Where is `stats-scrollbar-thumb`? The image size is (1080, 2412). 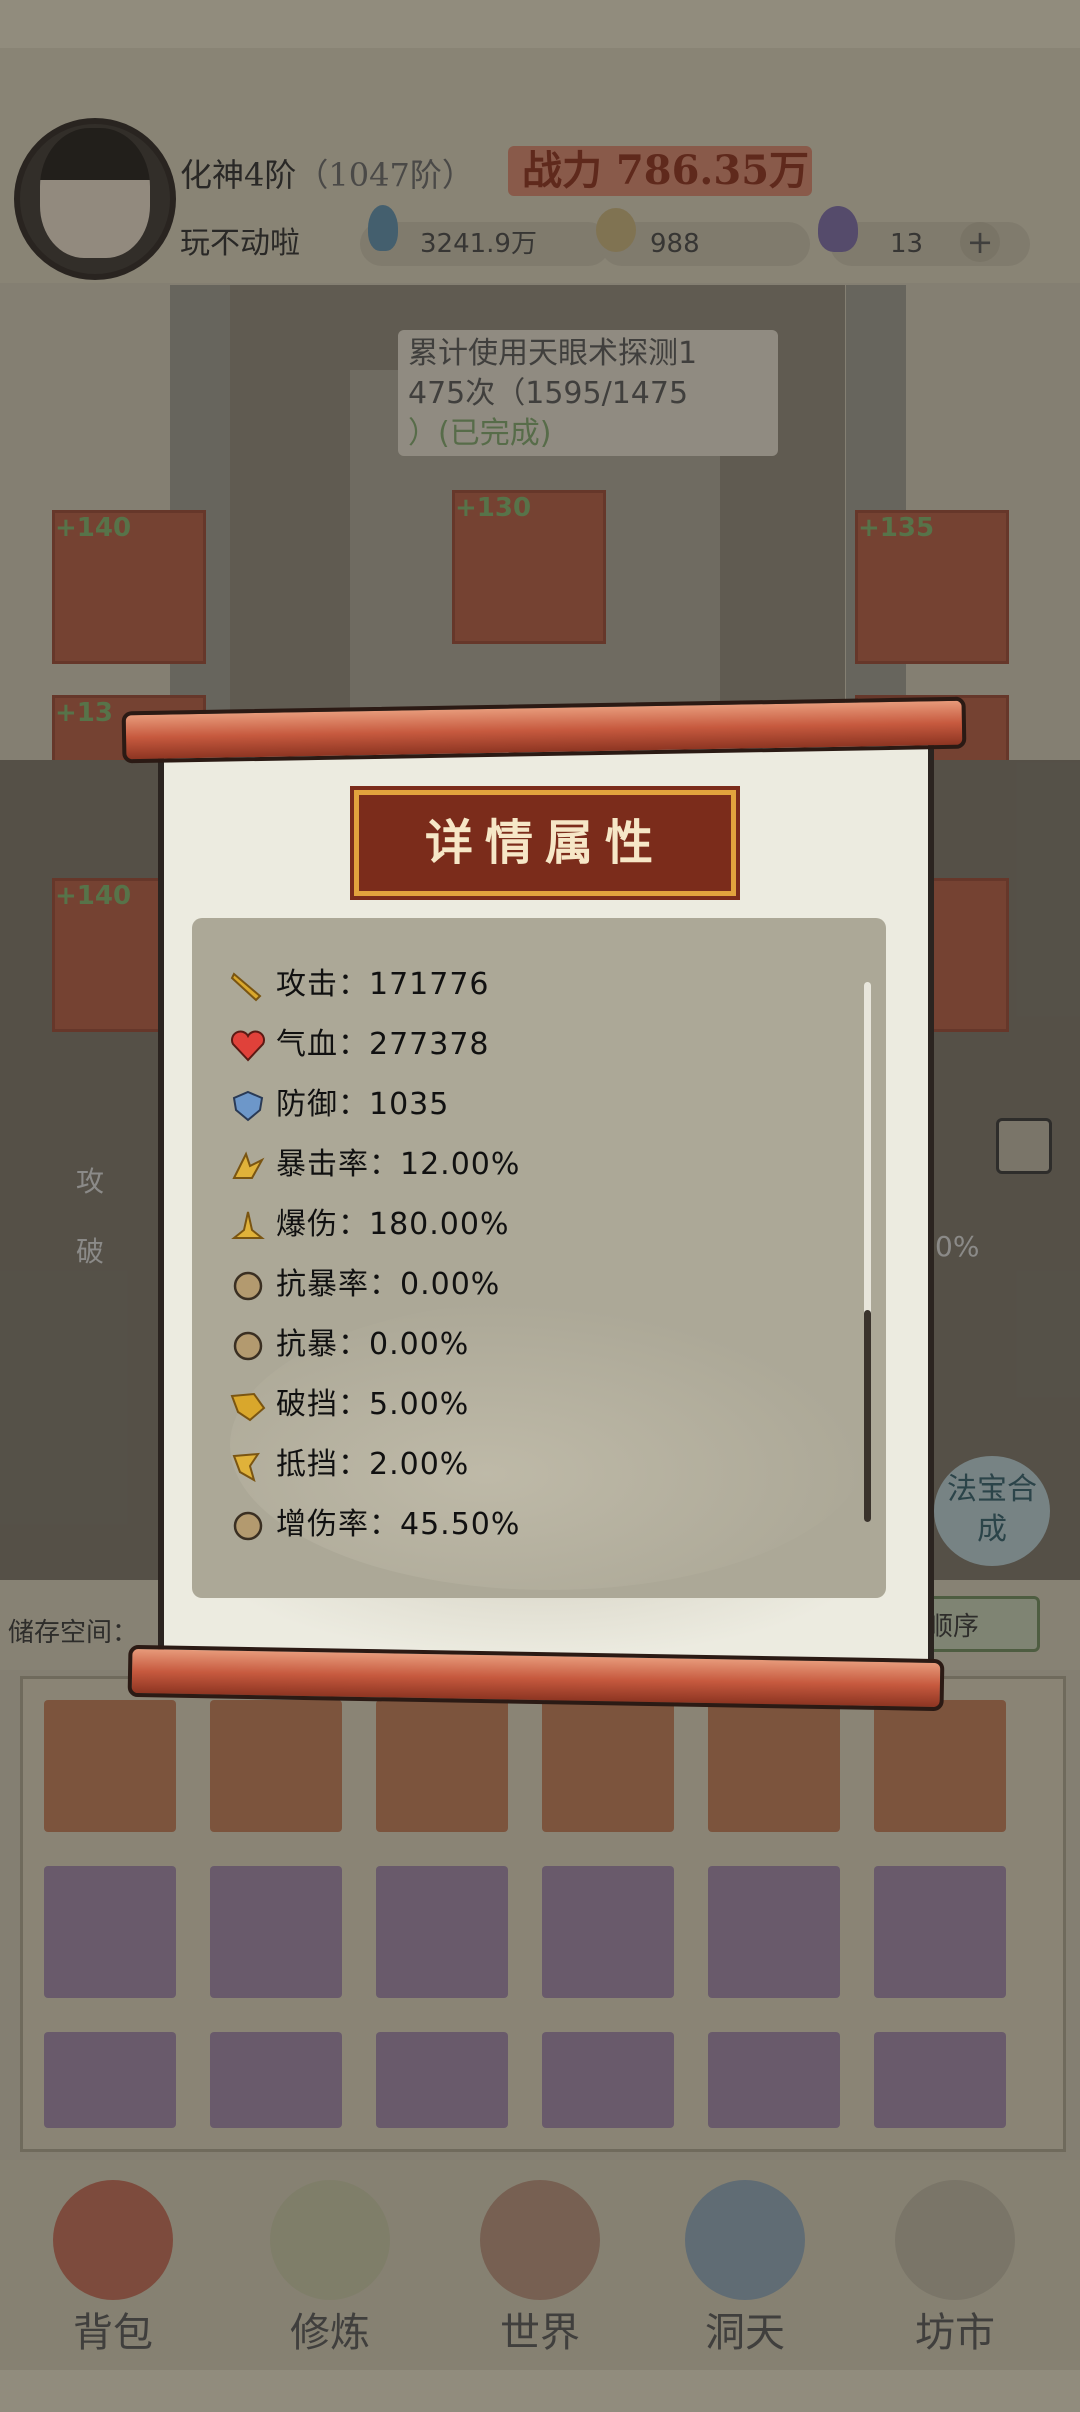
stats-scrollbar-thumb is located at coordinates (867, 1416).